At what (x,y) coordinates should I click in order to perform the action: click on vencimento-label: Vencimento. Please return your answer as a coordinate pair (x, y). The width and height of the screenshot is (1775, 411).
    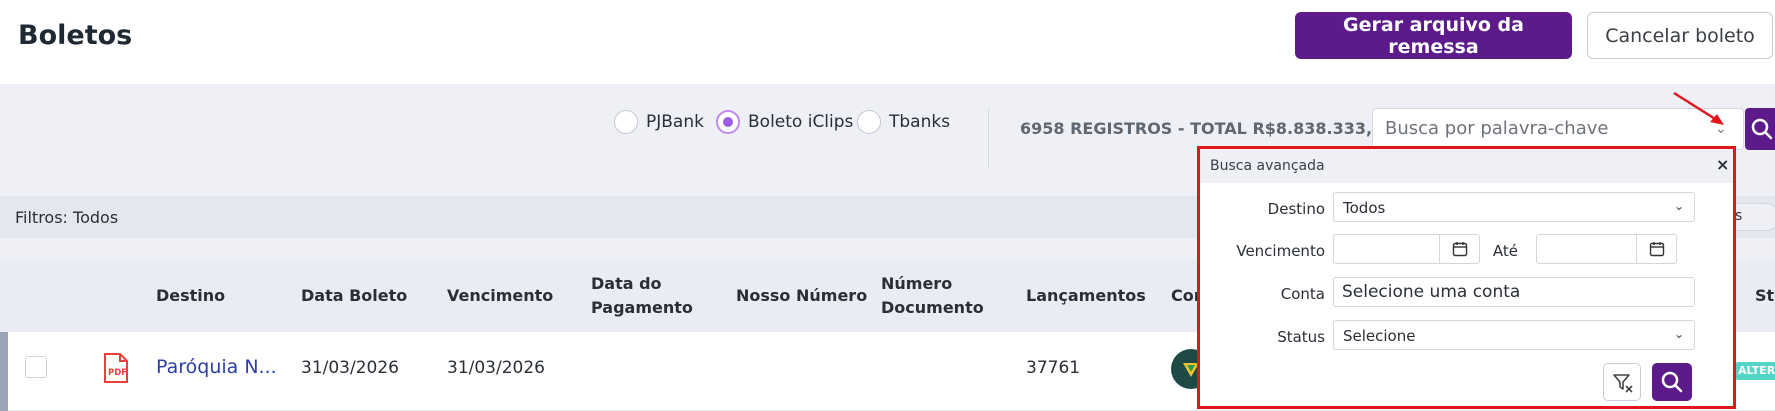
    Looking at the image, I should click on (1280, 251).